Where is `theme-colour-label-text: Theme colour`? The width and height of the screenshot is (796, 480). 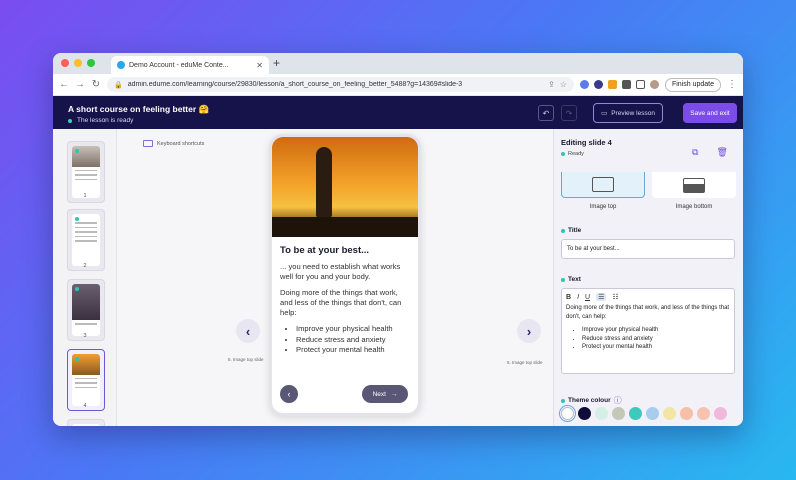 theme-colour-label-text: Theme colour is located at coordinates (589, 400).